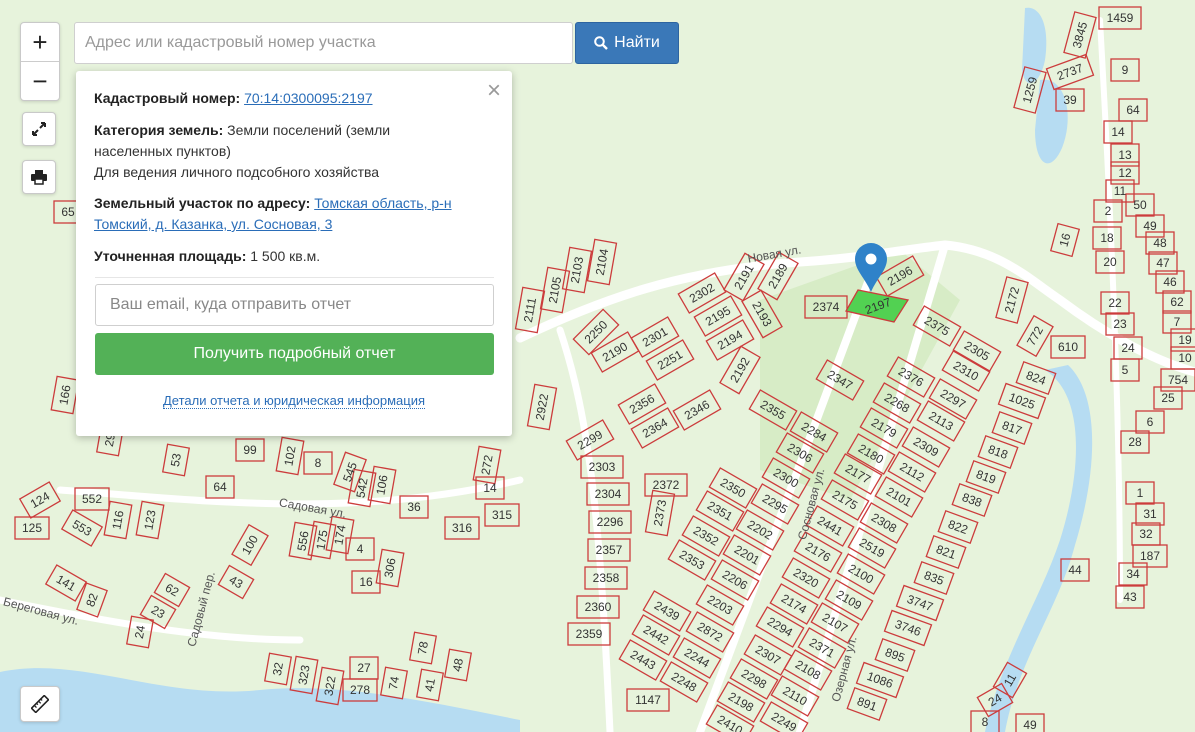 This screenshot has width=1195, height=732. Describe the element at coordinates (609, 550) in the screenshot. I see `parcel-number-label: 2357` at that location.